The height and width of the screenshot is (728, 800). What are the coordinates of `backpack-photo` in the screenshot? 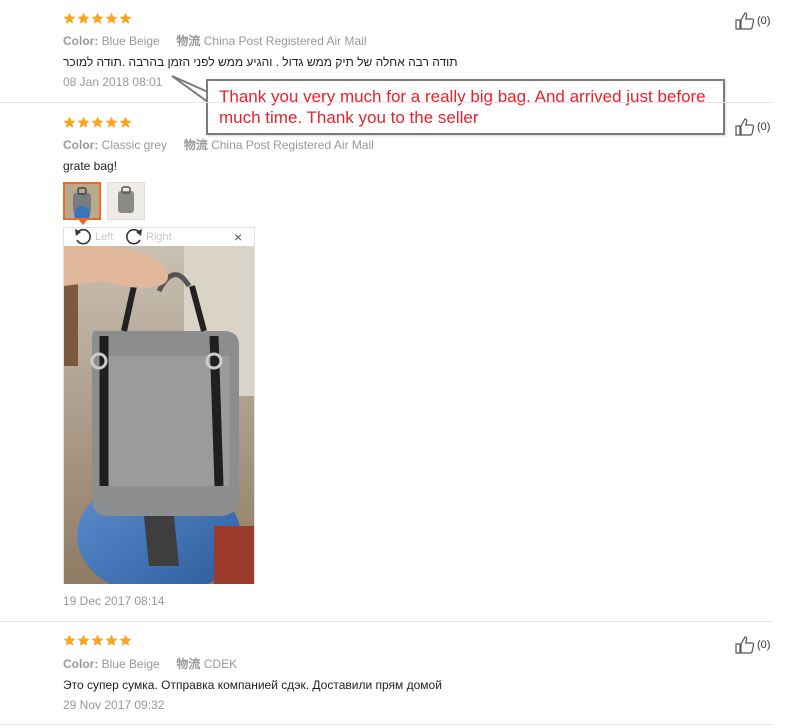 It's located at (159, 415).